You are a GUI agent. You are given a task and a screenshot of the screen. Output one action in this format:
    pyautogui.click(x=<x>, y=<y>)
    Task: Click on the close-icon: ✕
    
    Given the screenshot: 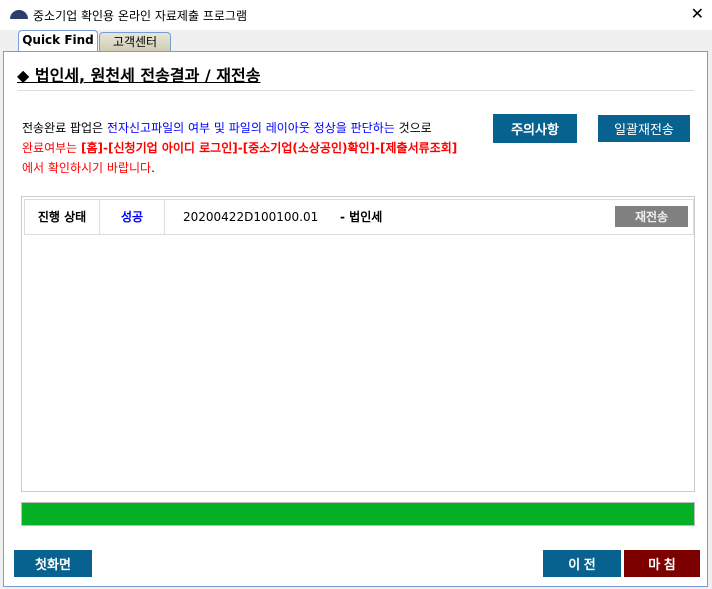 What is the action you would take?
    pyautogui.click(x=697, y=13)
    